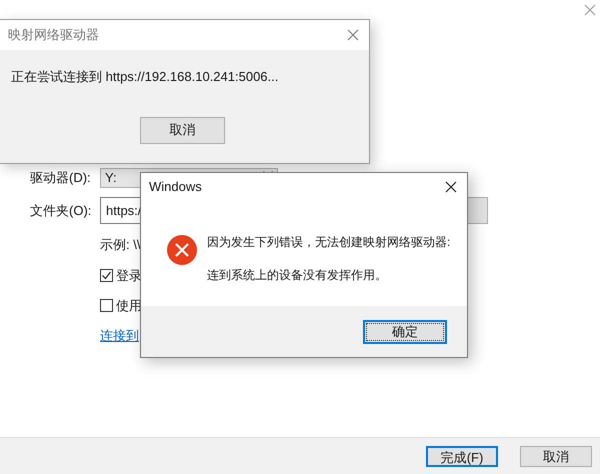 The height and width of the screenshot is (474, 600). I want to click on footer-button: 取消, so click(556, 456).